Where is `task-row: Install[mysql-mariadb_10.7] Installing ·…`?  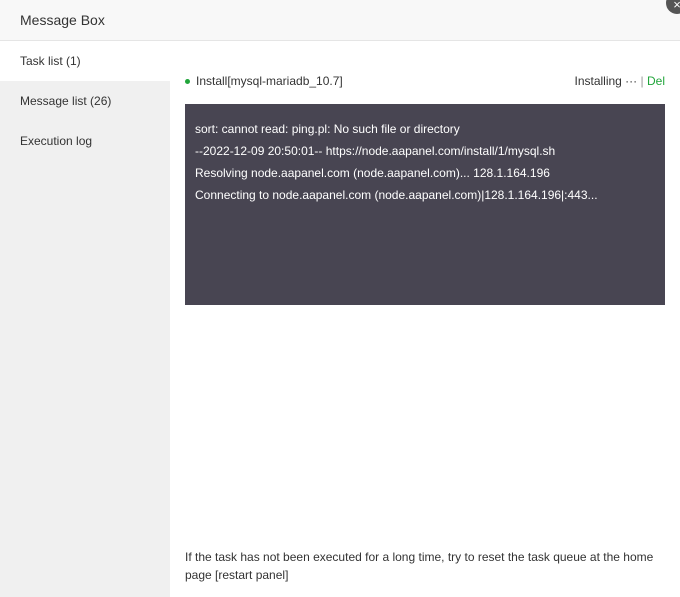
task-row: Install[mysql-mariadb_10.7] Installing ·… is located at coordinates (425, 81).